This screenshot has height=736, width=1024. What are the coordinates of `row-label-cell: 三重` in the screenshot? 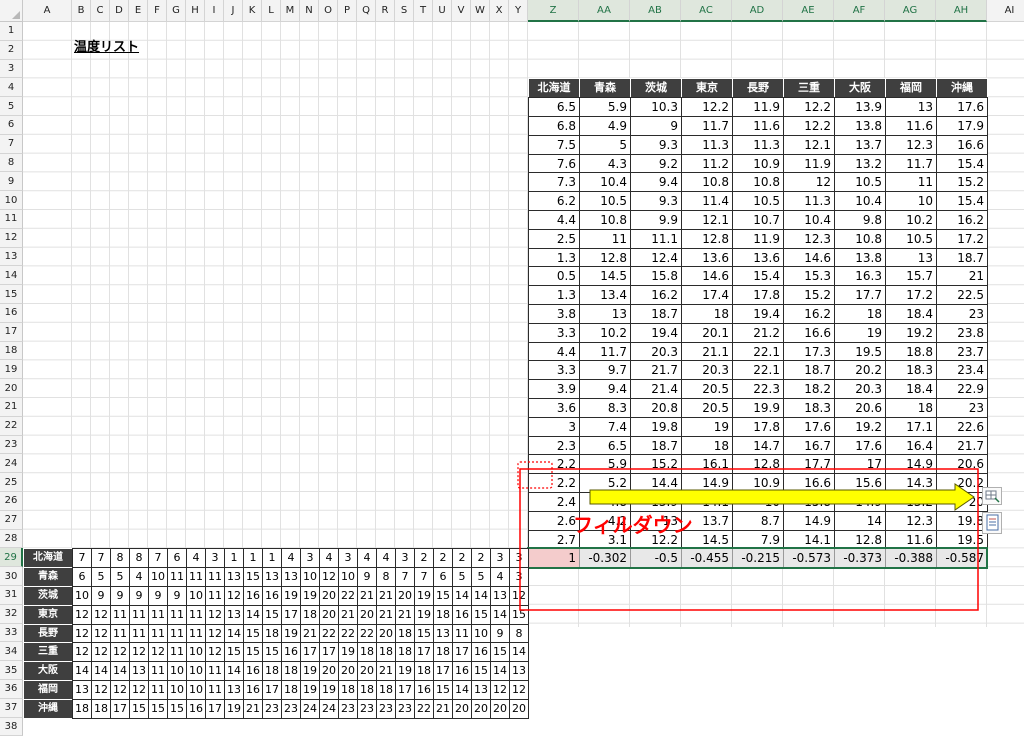 It's located at (48, 652).